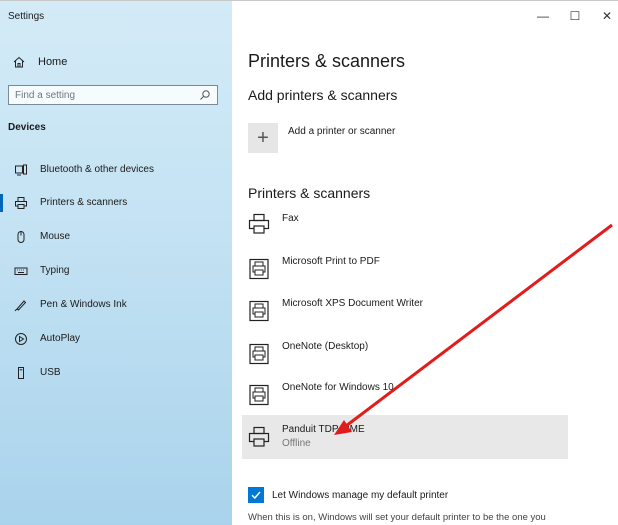 The image size is (618, 525). Describe the element at coordinates (405, 394) in the screenshot. I see `printer-item-onenote-win10: OneNote for Windows 10` at that location.